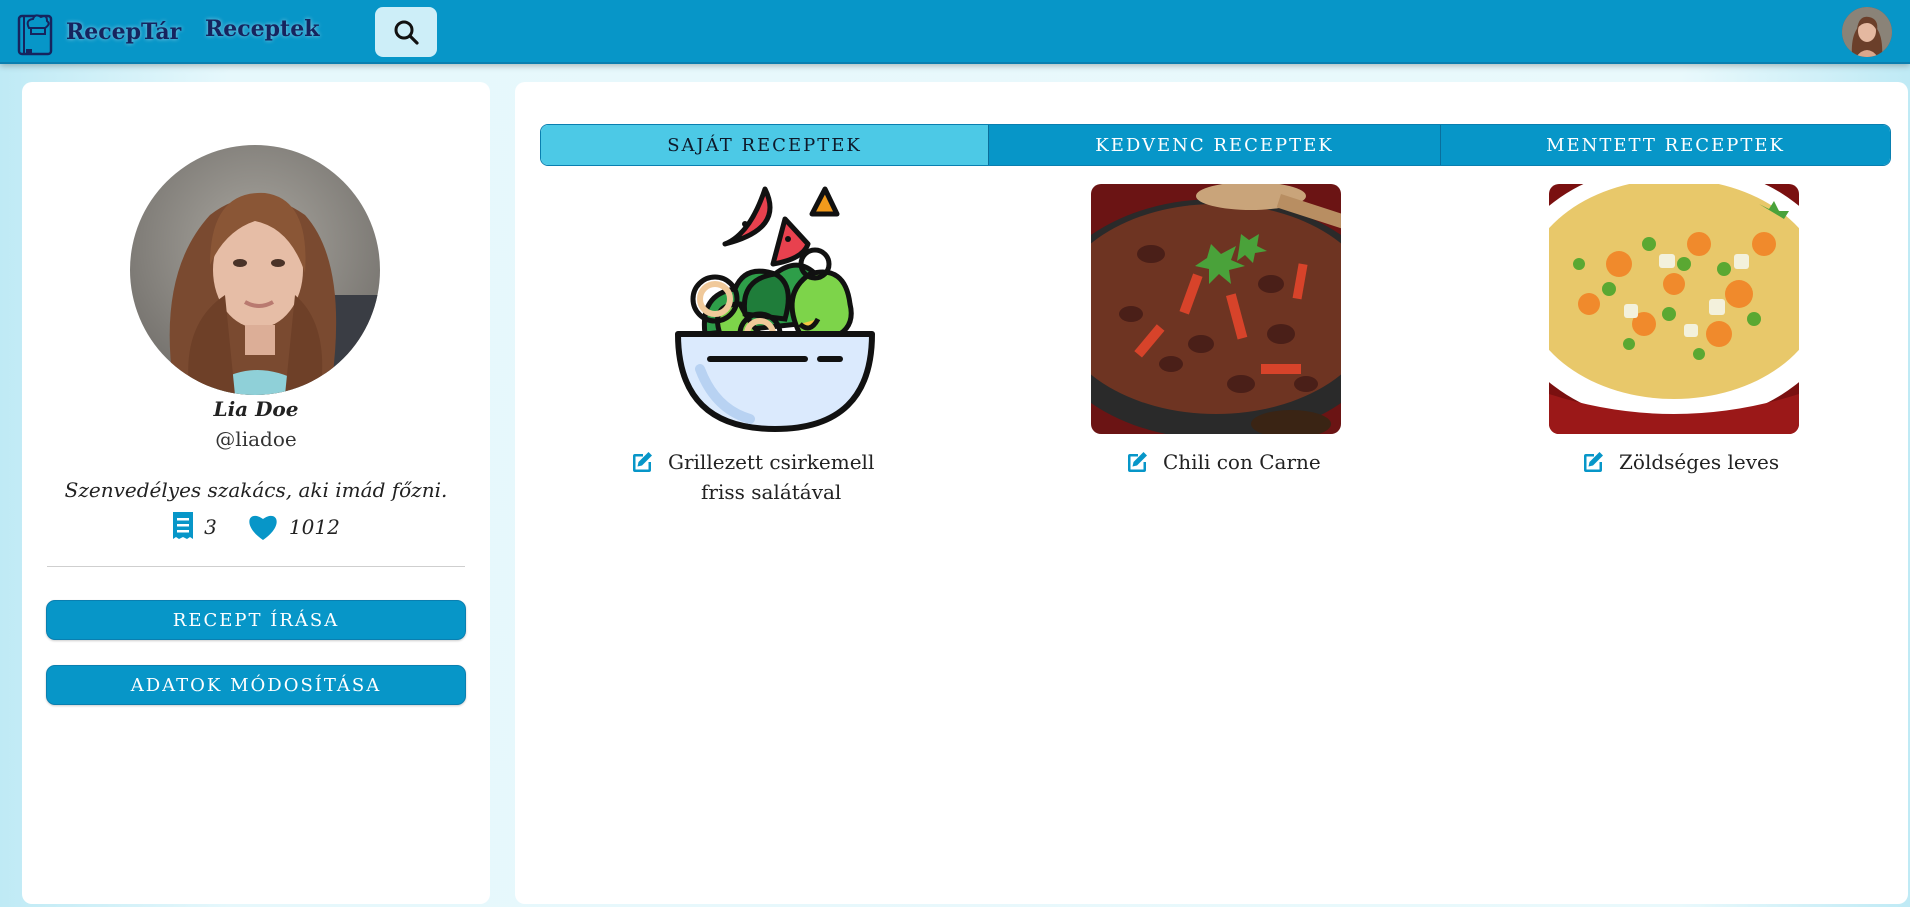 The width and height of the screenshot is (1910, 907). I want to click on profile-image, so click(255, 270).